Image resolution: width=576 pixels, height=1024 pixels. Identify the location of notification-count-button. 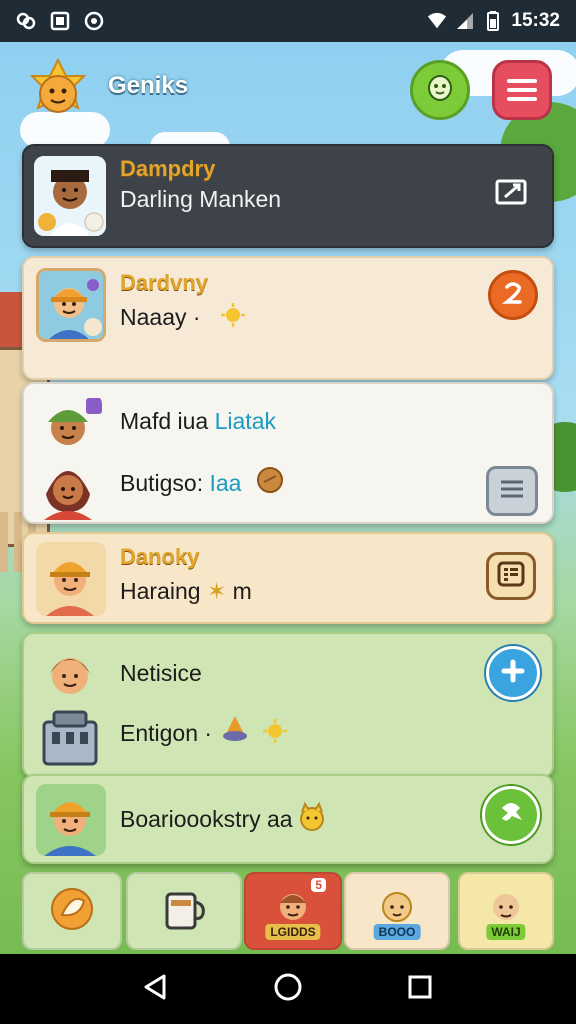
(513, 295).